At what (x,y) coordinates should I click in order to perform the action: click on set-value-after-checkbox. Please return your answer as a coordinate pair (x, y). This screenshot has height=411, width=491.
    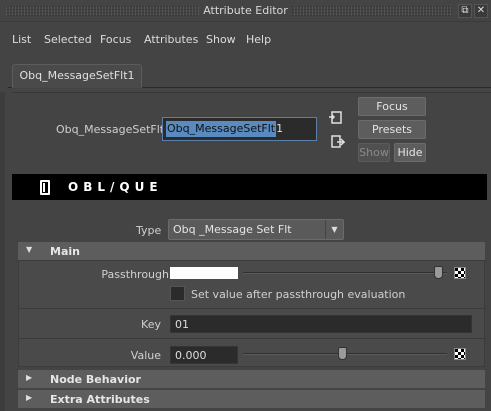
    Looking at the image, I should click on (177, 293).